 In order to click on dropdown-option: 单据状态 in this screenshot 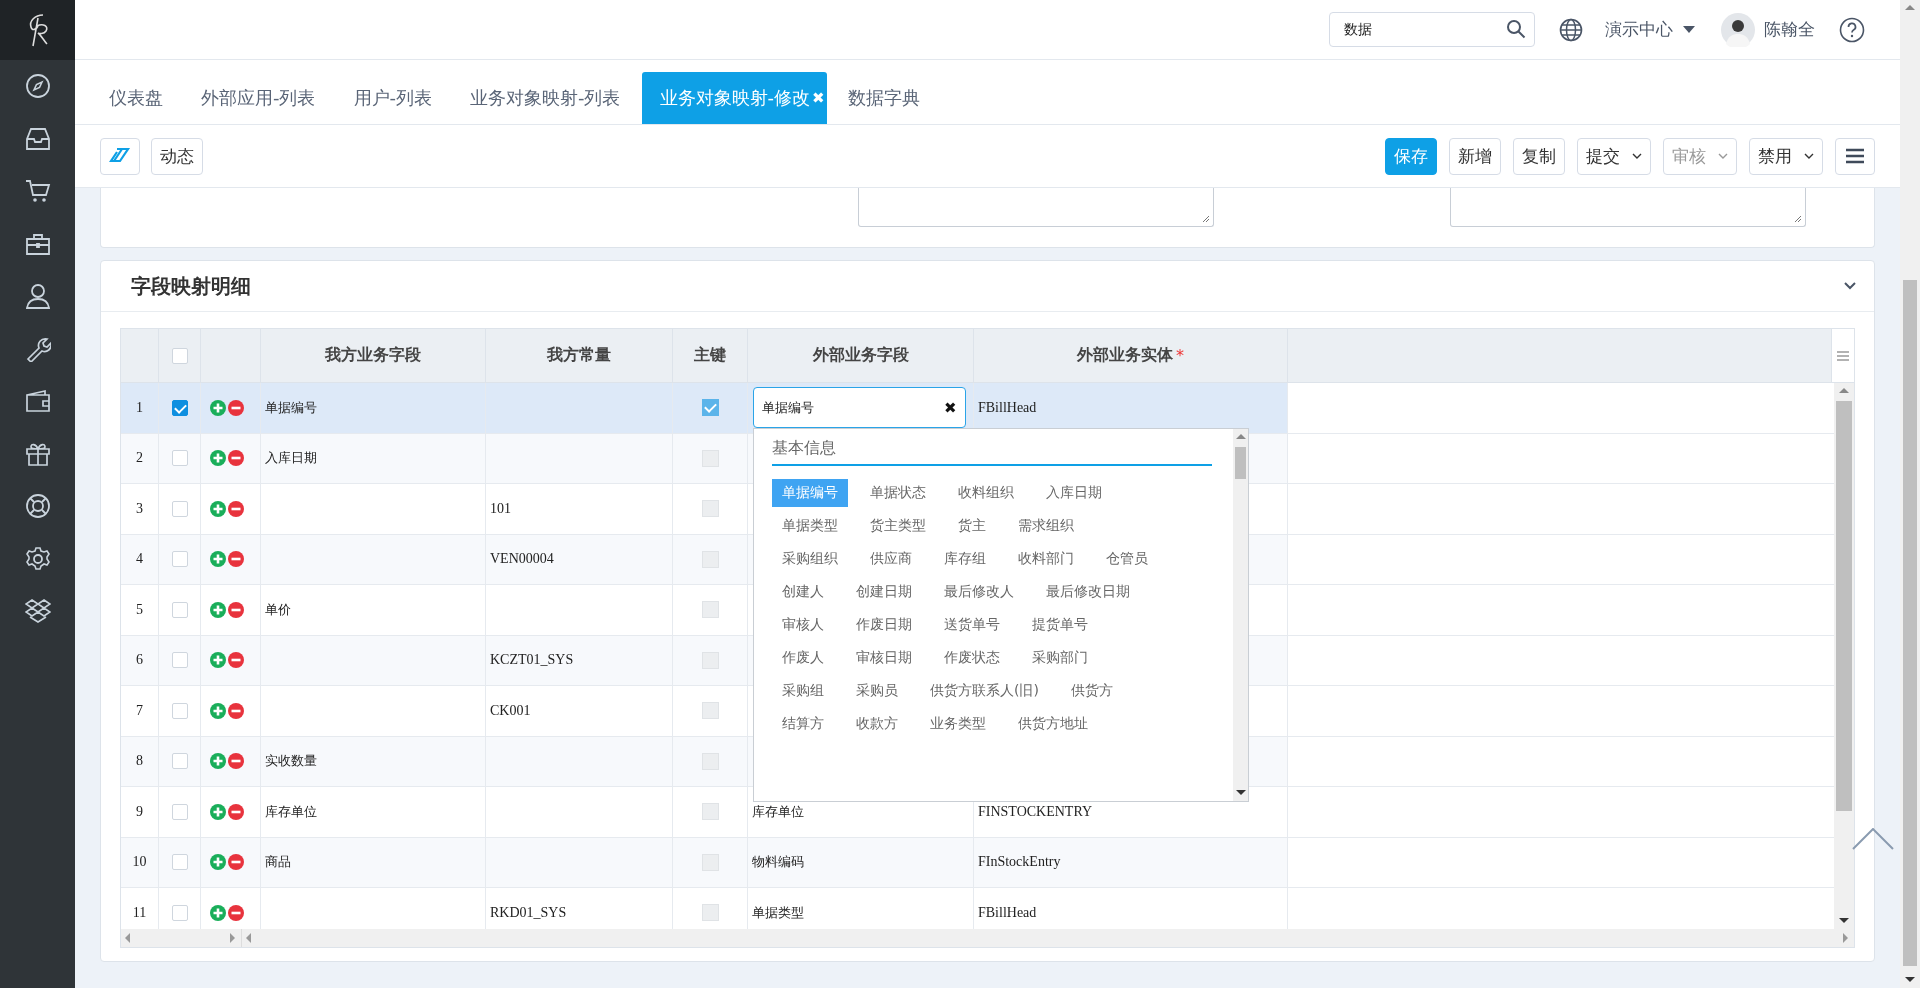, I will do `click(898, 492)`.